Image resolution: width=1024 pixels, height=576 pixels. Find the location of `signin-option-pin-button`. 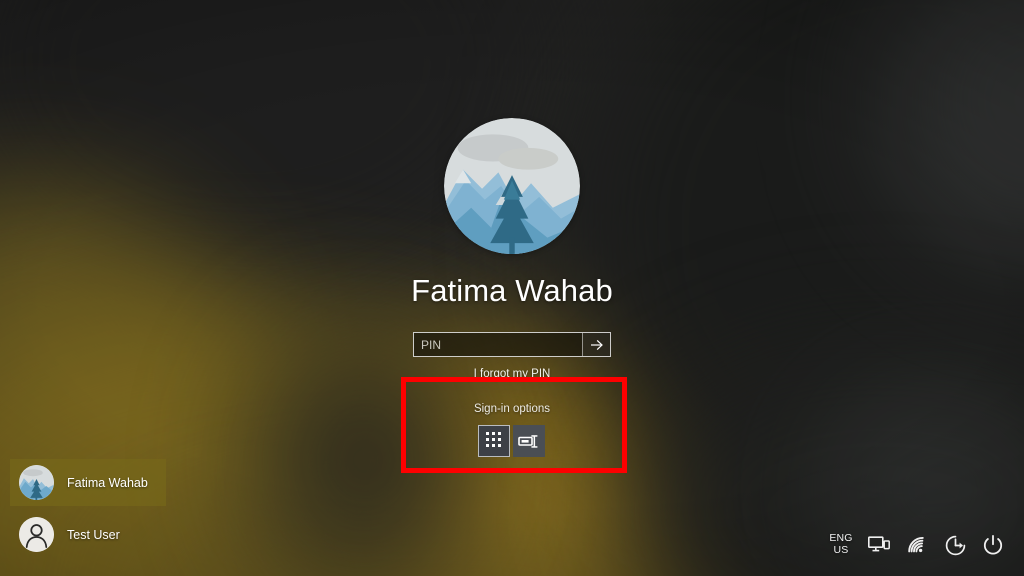

signin-option-pin-button is located at coordinates (494, 441).